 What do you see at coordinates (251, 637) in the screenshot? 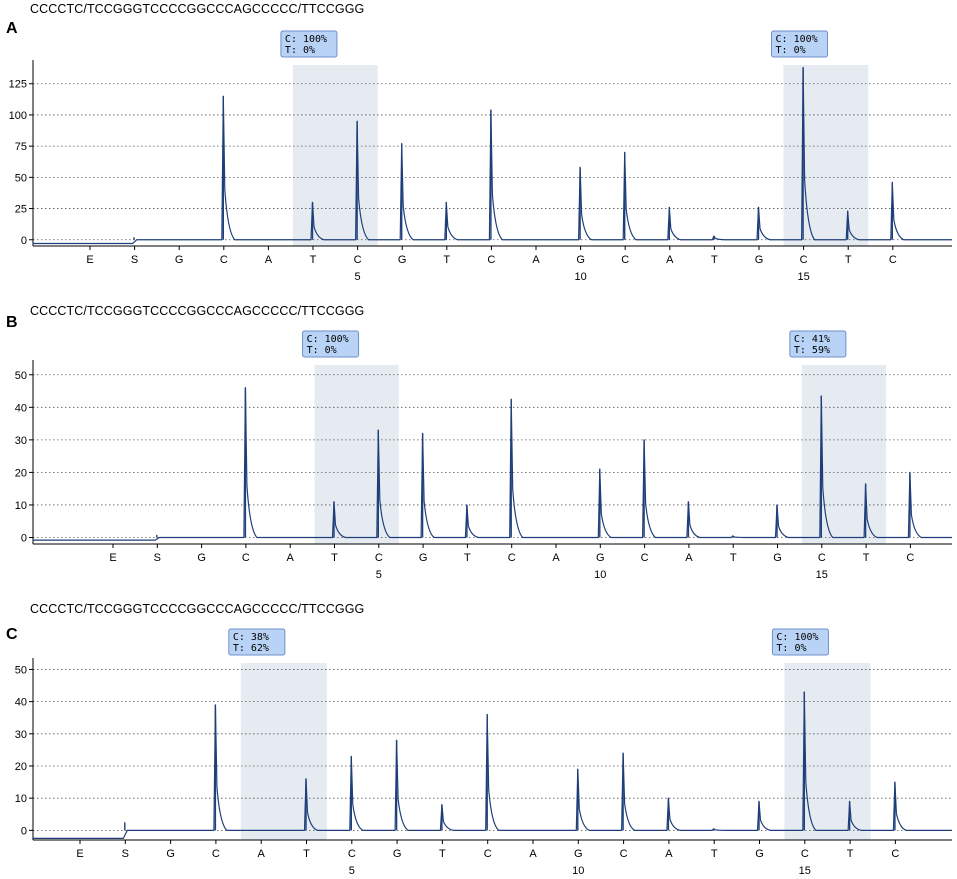
I see `badge-line-c: C: 38%` at bounding box center [251, 637].